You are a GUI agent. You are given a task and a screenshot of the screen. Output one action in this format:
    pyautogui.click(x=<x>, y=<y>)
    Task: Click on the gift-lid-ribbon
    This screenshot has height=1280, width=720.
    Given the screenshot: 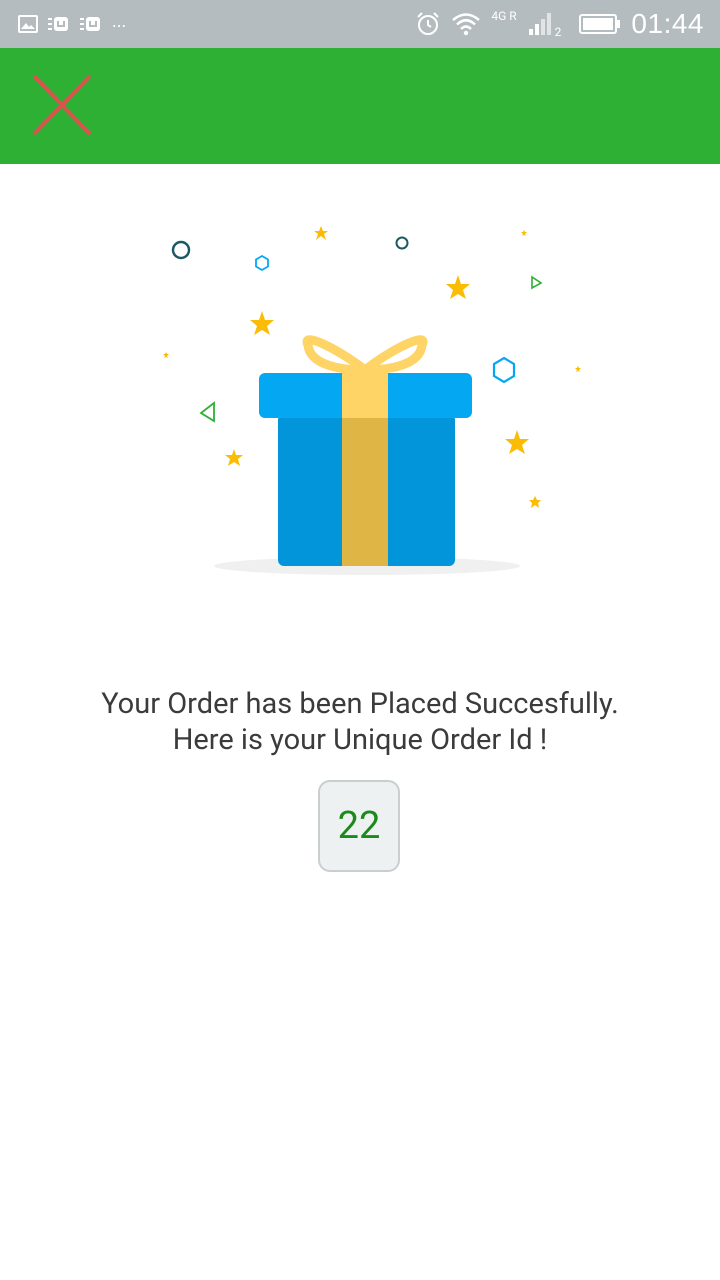 What is the action you would take?
    pyautogui.click(x=365, y=395)
    